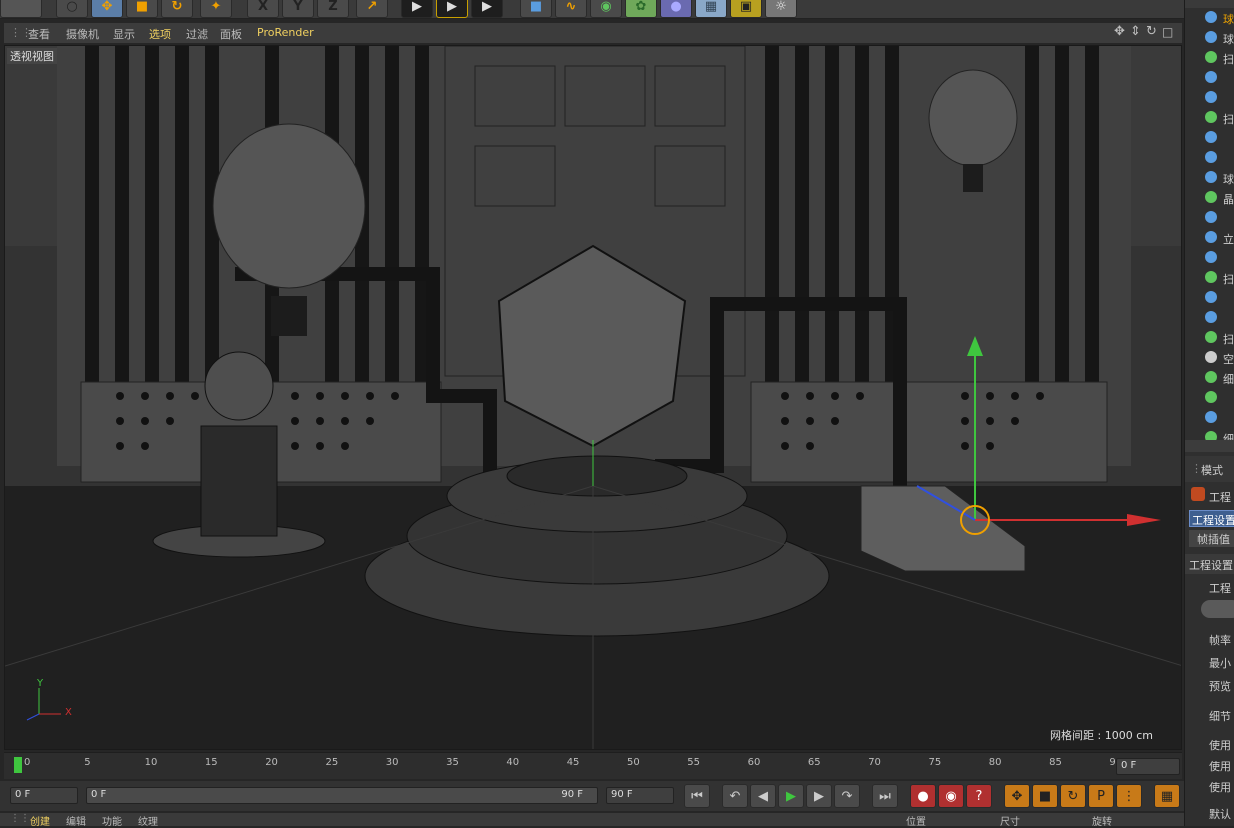  What do you see at coordinates (487, 9) in the screenshot?
I see `render-settings-icon: ▶` at bounding box center [487, 9].